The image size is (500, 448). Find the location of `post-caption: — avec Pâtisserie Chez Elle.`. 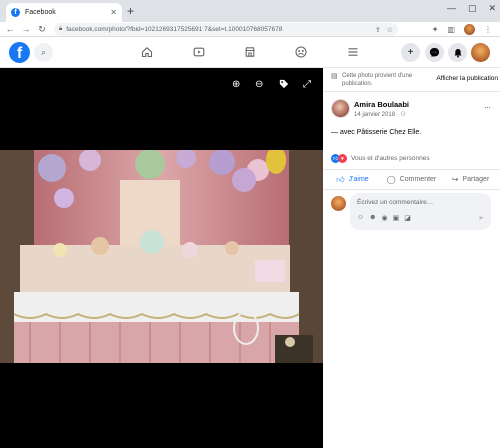

post-caption: — avec Pâtisserie Chez Elle. is located at coordinates (376, 132).